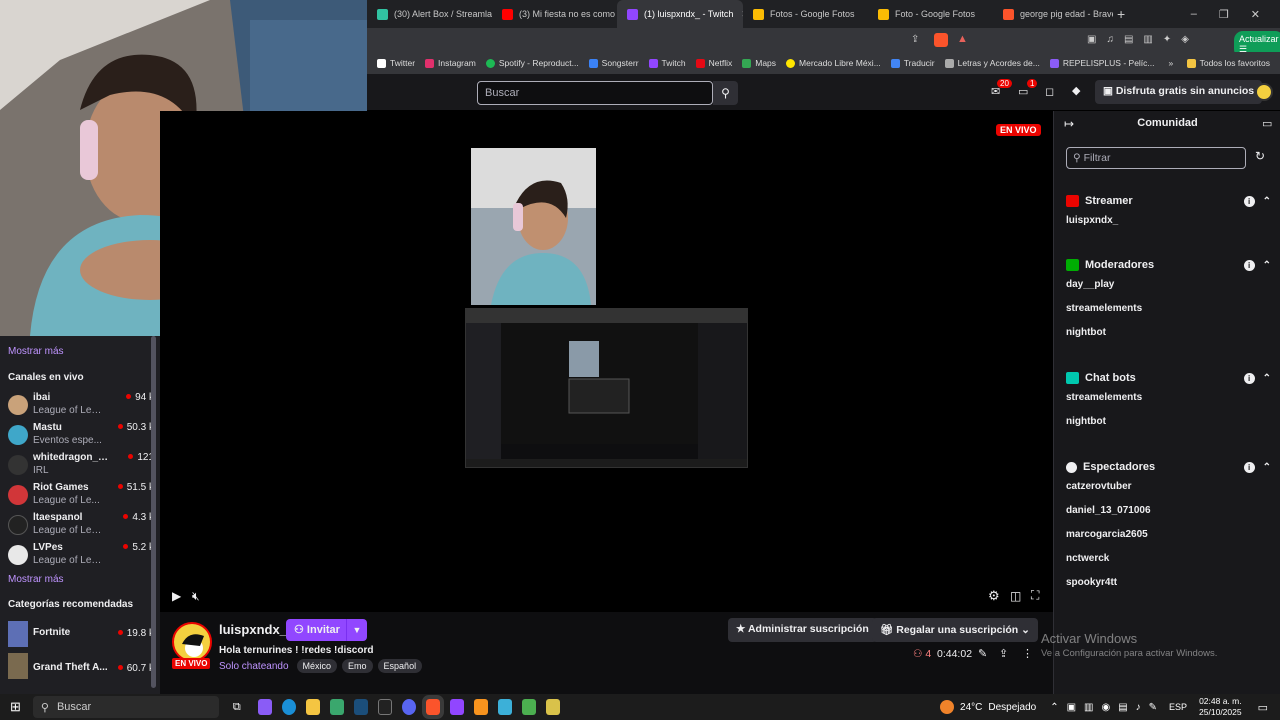 Image resolution: width=1280 pixels, height=720 pixels. Describe the element at coordinates (1049, 91) in the screenshot. I see `whispers-icon: ◻` at that location.